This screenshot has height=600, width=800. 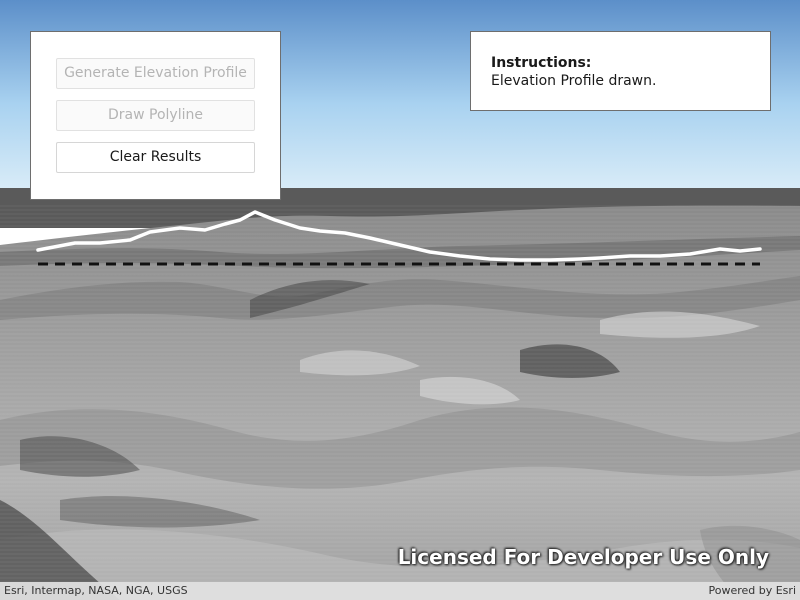 I want to click on generate-elevation-profile-button: Generate Elevation Profile, so click(x=155, y=73).